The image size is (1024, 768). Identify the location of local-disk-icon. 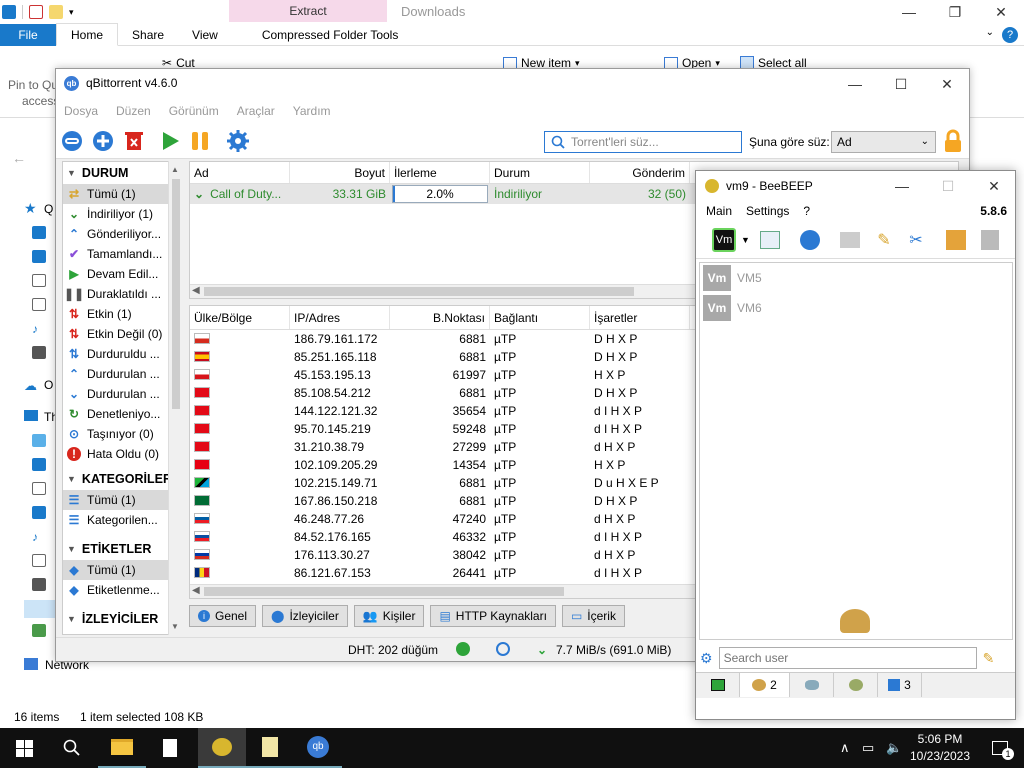
(39, 609).